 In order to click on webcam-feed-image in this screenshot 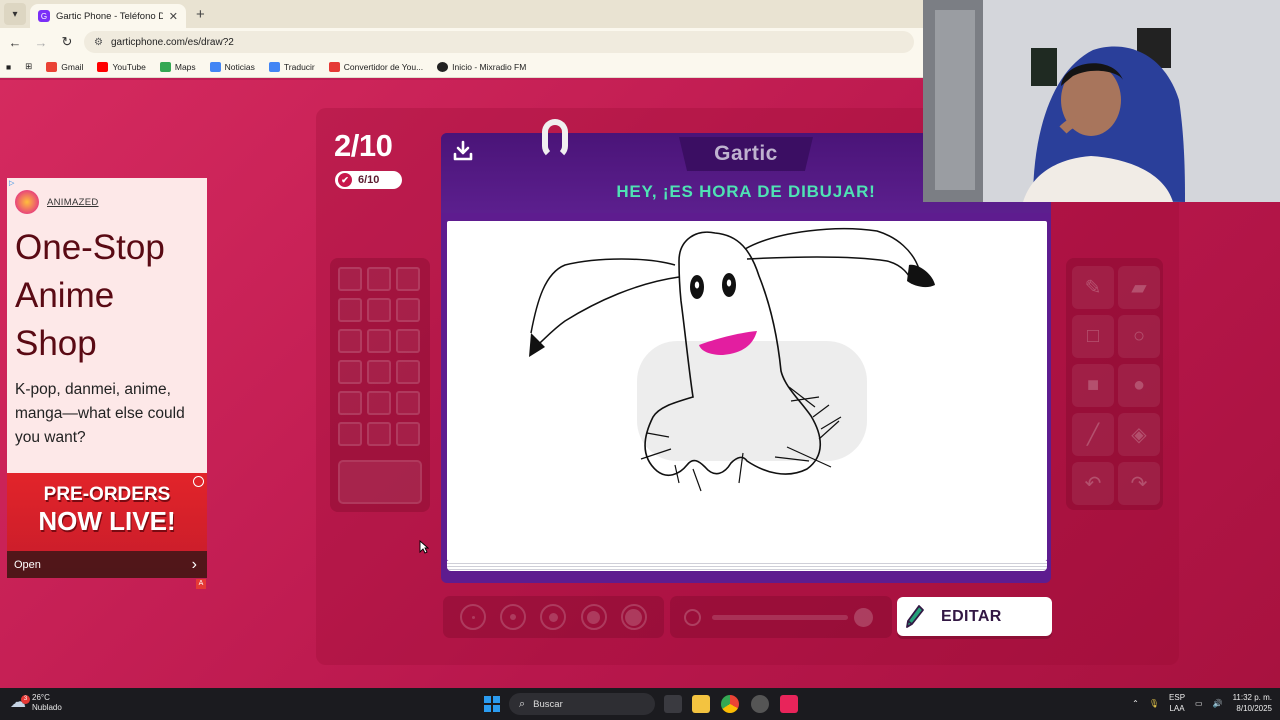, I will do `click(1101, 101)`.